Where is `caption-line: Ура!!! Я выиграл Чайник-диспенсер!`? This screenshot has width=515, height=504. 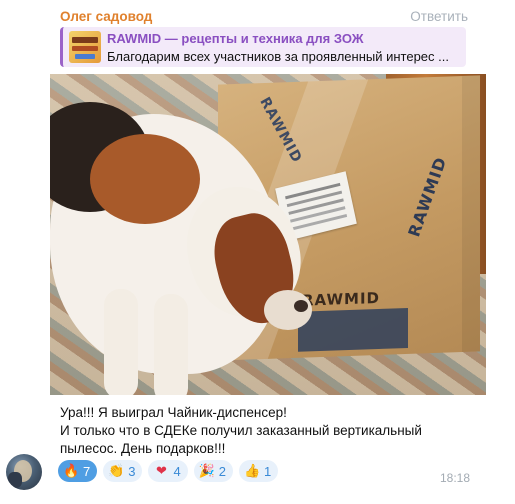 caption-line: Ура!!! Я выиграл Чайник-диспенсер! is located at coordinates (173, 412).